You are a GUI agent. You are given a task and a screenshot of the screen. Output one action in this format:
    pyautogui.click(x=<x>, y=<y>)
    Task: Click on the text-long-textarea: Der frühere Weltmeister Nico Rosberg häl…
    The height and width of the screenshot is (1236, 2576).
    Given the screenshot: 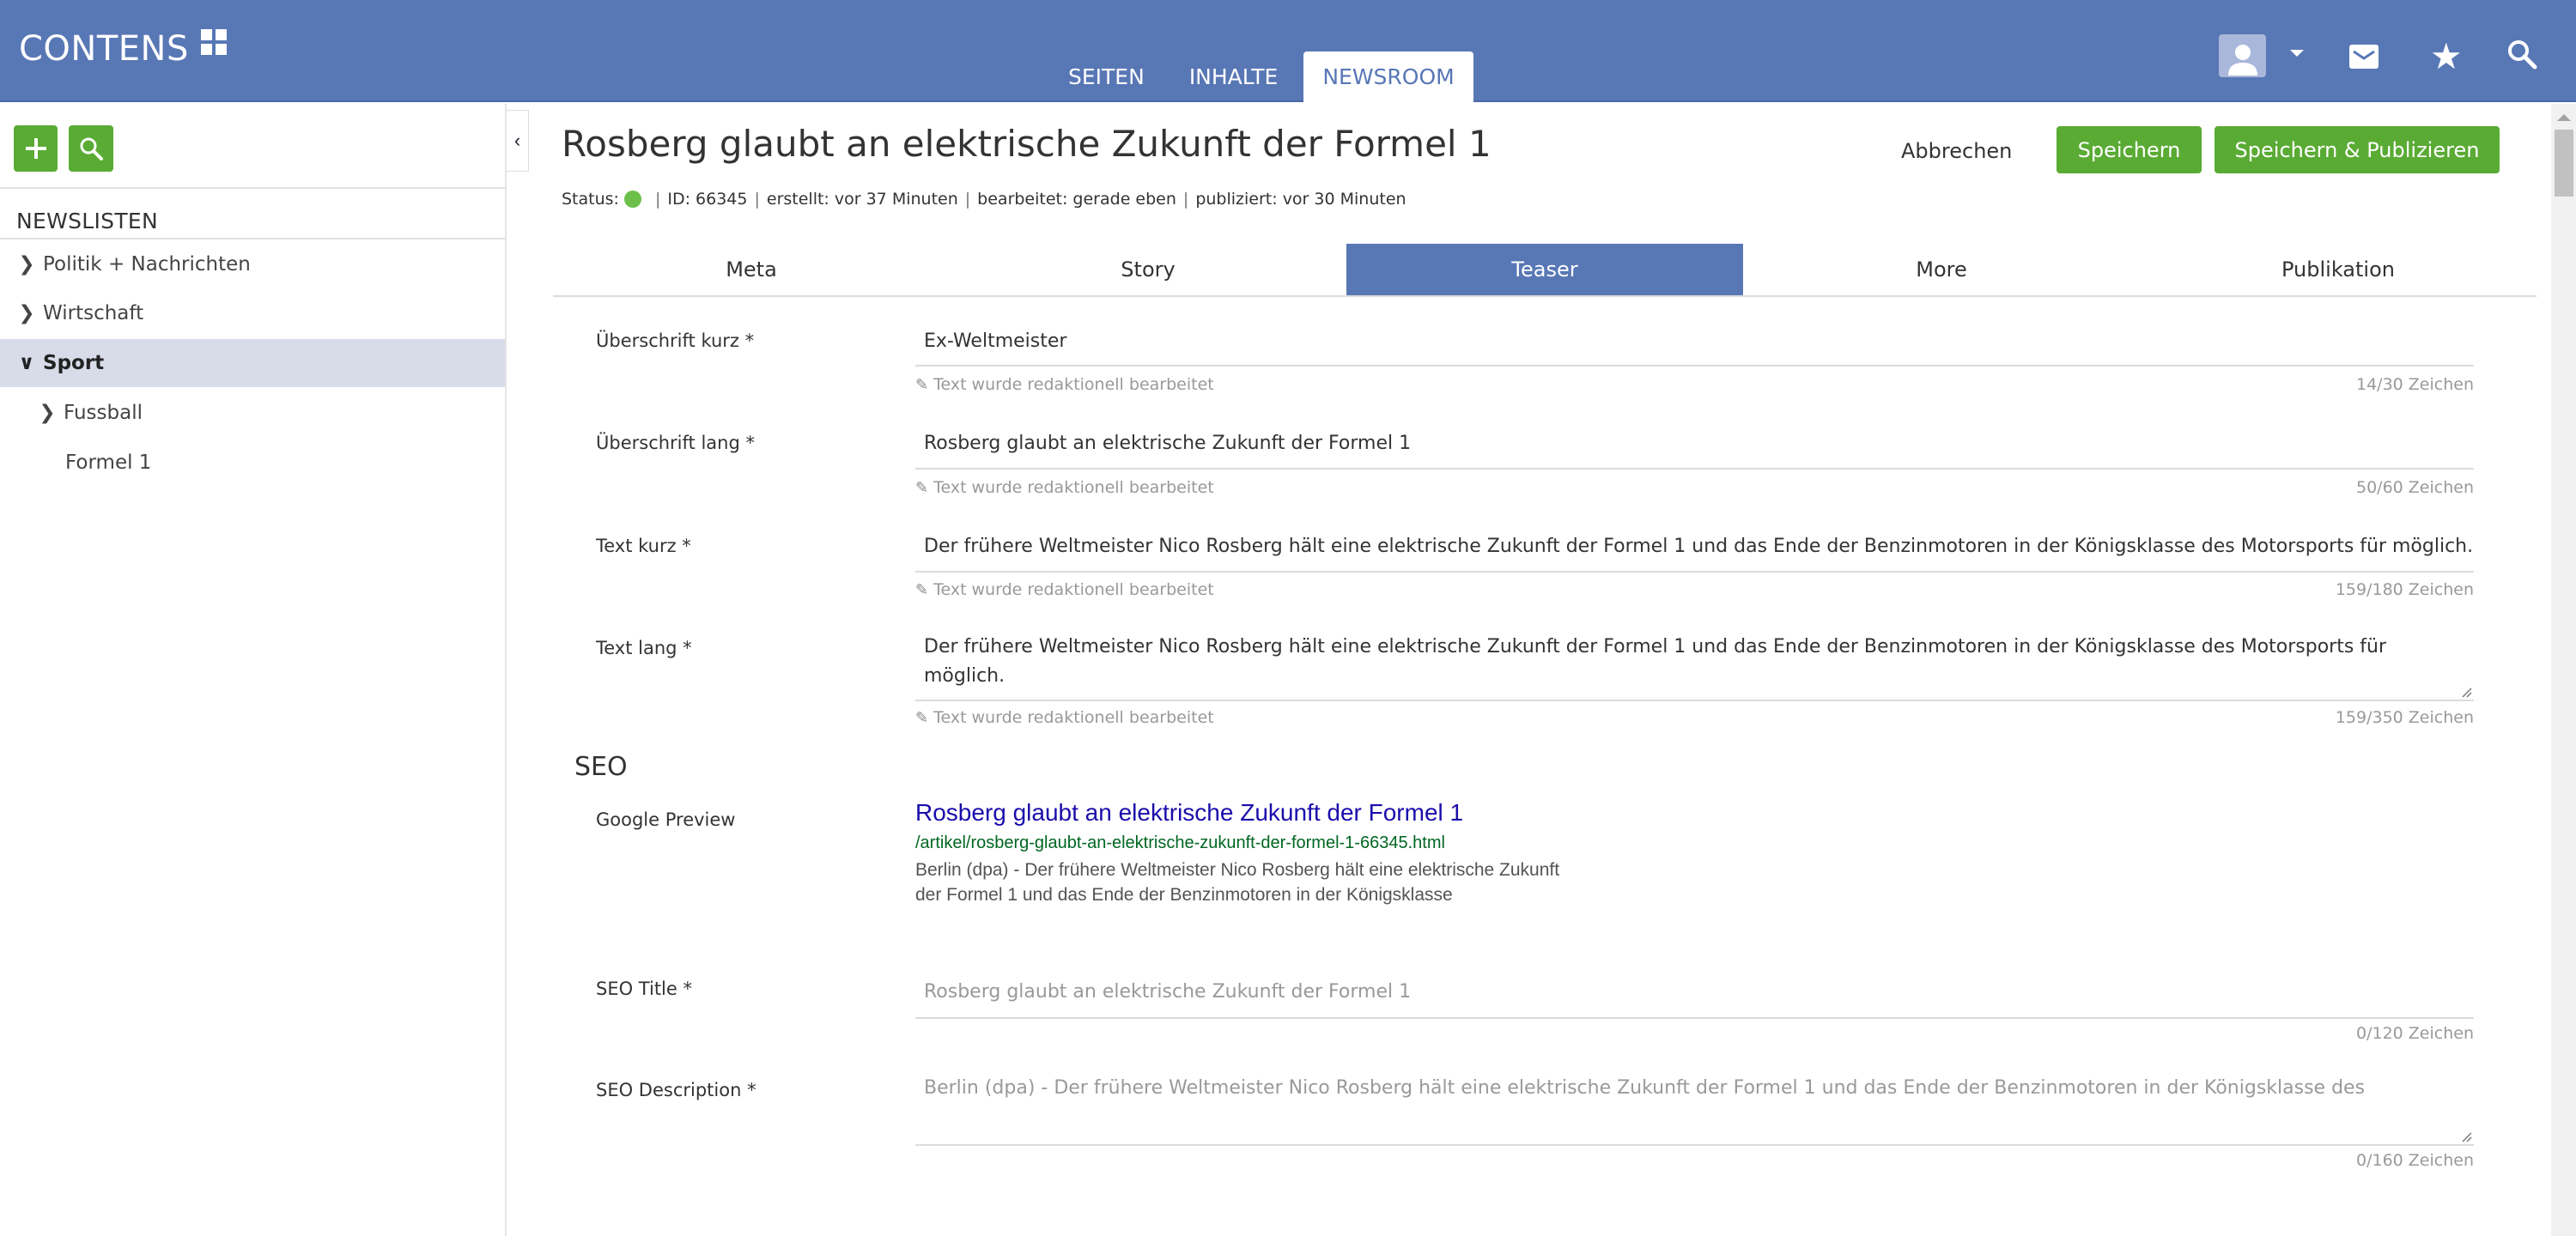 What is the action you would take?
    pyautogui.click(x=1694, y=667)
    